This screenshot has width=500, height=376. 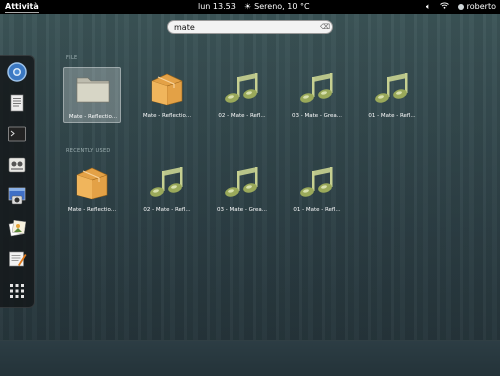 What do you see at coordinates (428, 7) in the screenshot?
I see `volume-icon: 🔈︎` at bounding box center [428, 7].